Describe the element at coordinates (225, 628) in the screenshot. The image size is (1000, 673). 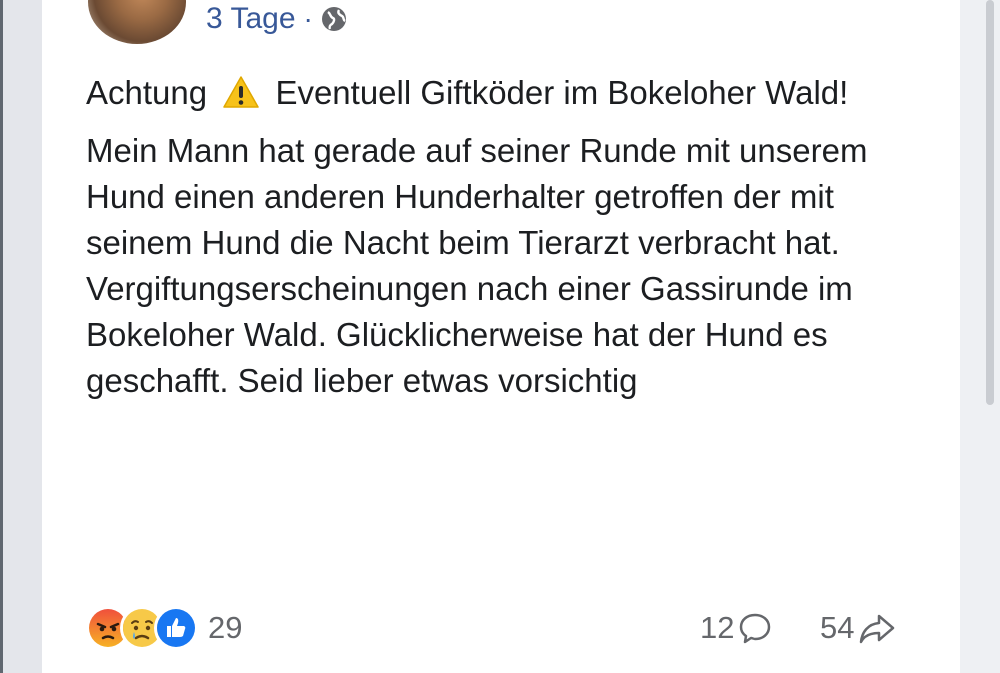
I see `reaction-count: 29` at that location.